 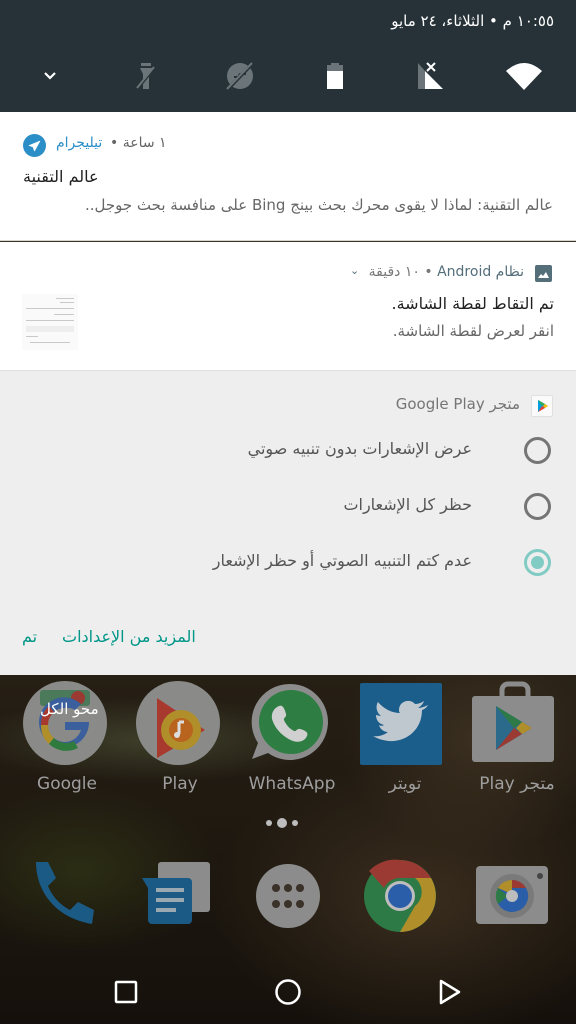 I want to click on option-label: حظر كل الإشعارات, so click(x=407, y=504).